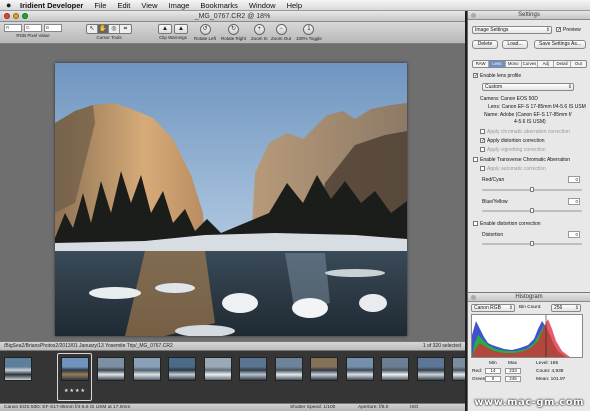  Describe the element at coordinates (493, 371) in the screenshot. I see `red-min: 14` at that location.